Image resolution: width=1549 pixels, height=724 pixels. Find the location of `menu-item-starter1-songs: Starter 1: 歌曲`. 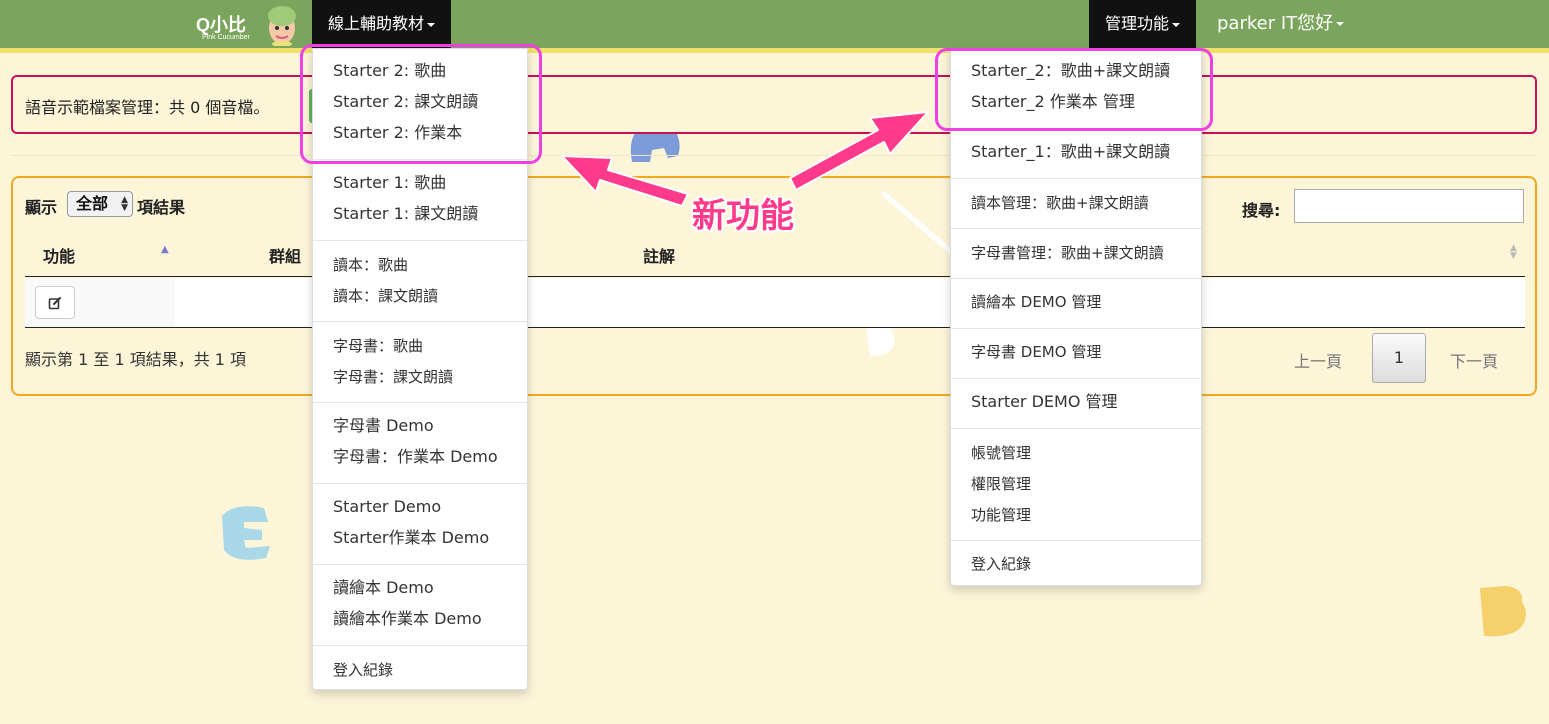

menu-item-starter1-songs: Starter 1: 歌曲 is located at coordinates (389, 183).